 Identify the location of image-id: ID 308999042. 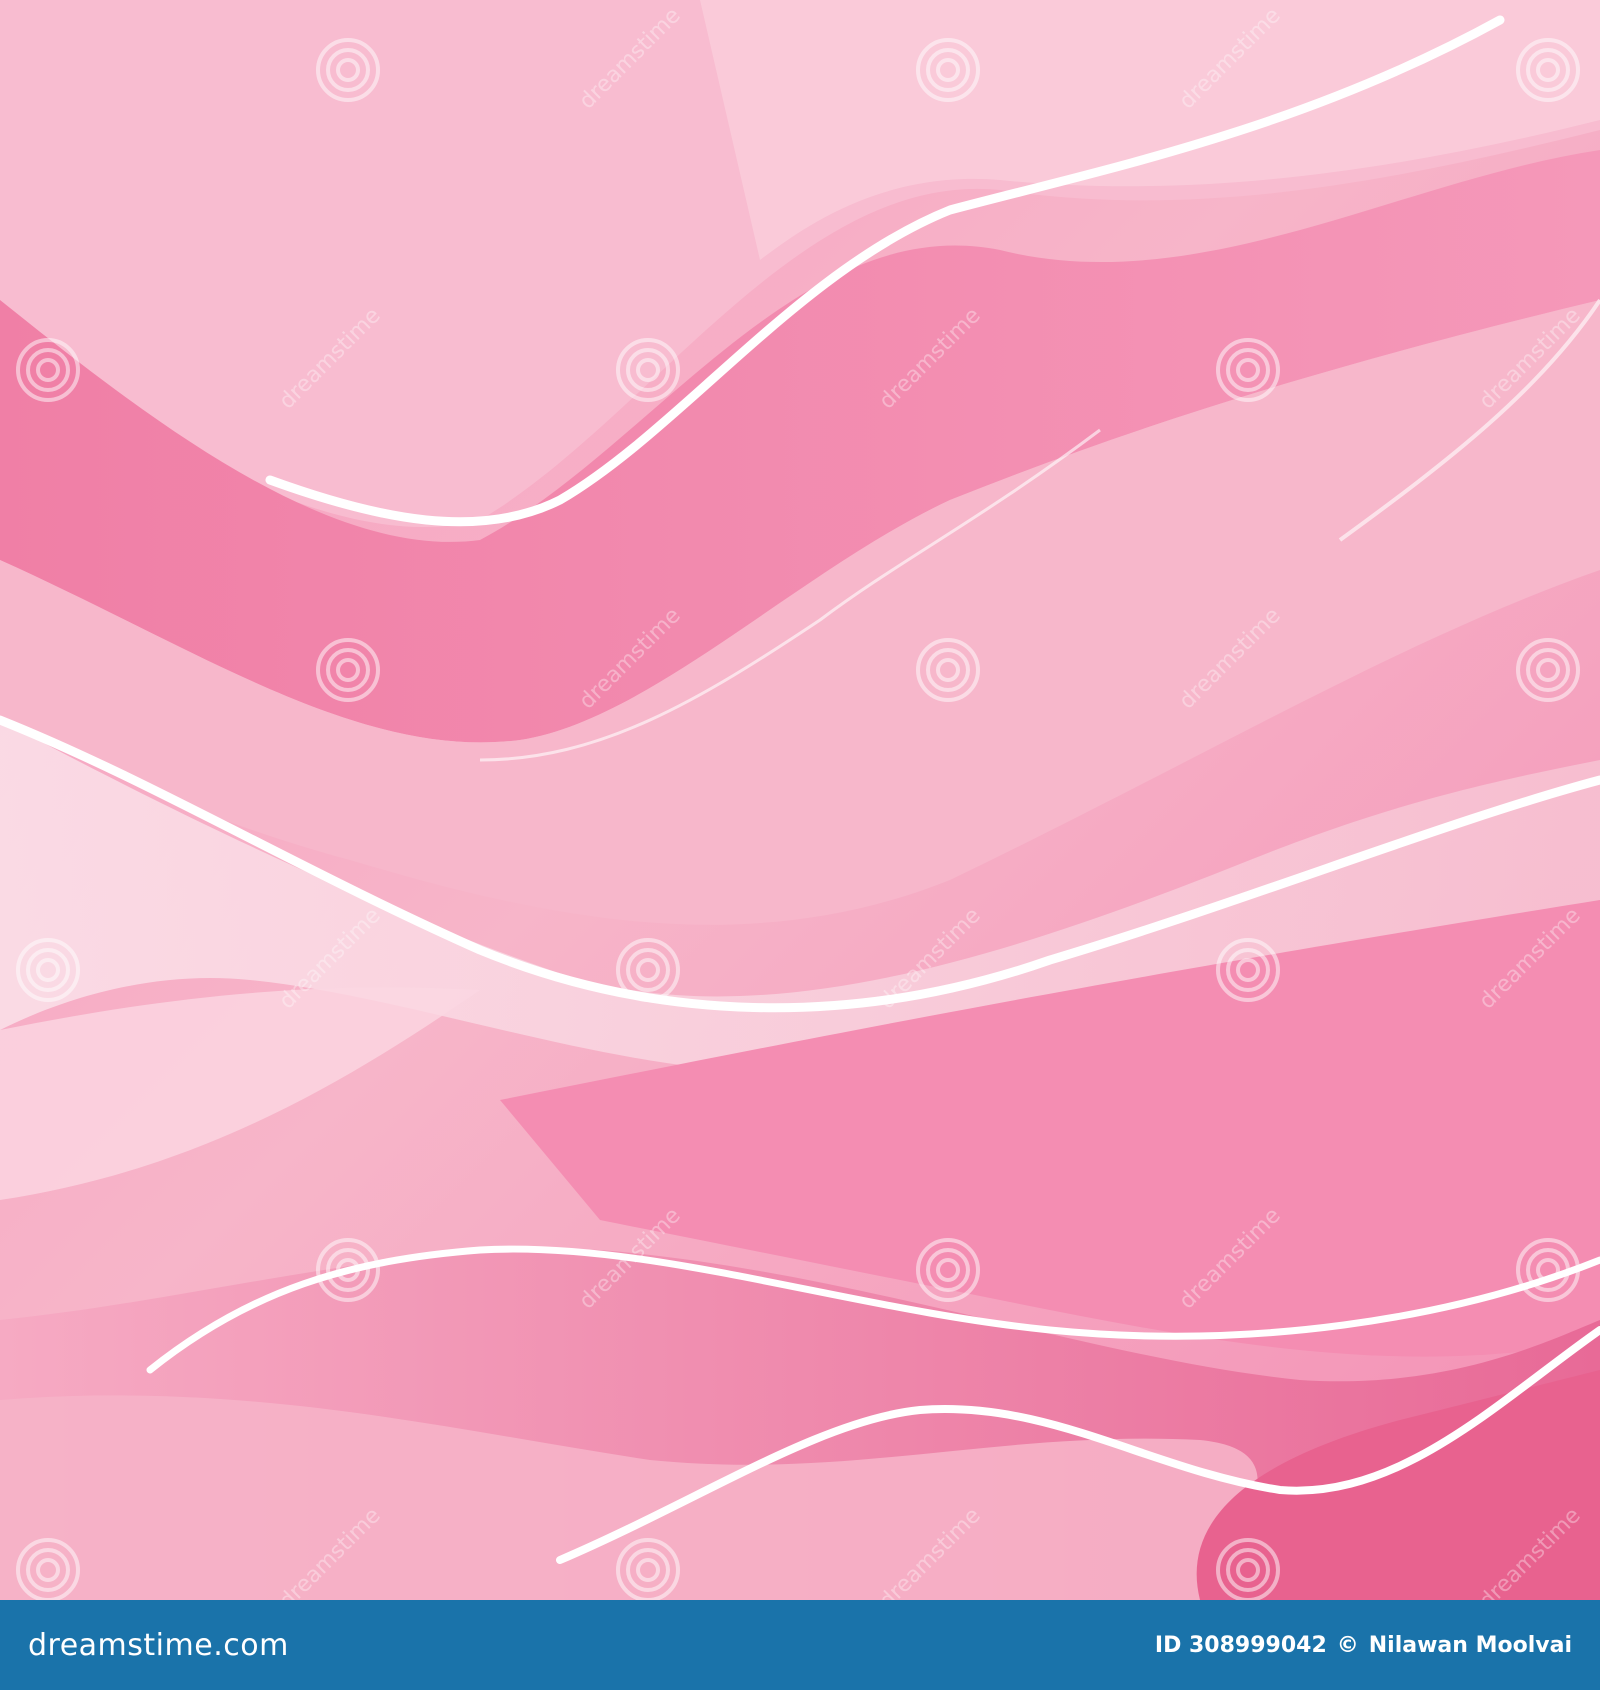
(1240, 1645).